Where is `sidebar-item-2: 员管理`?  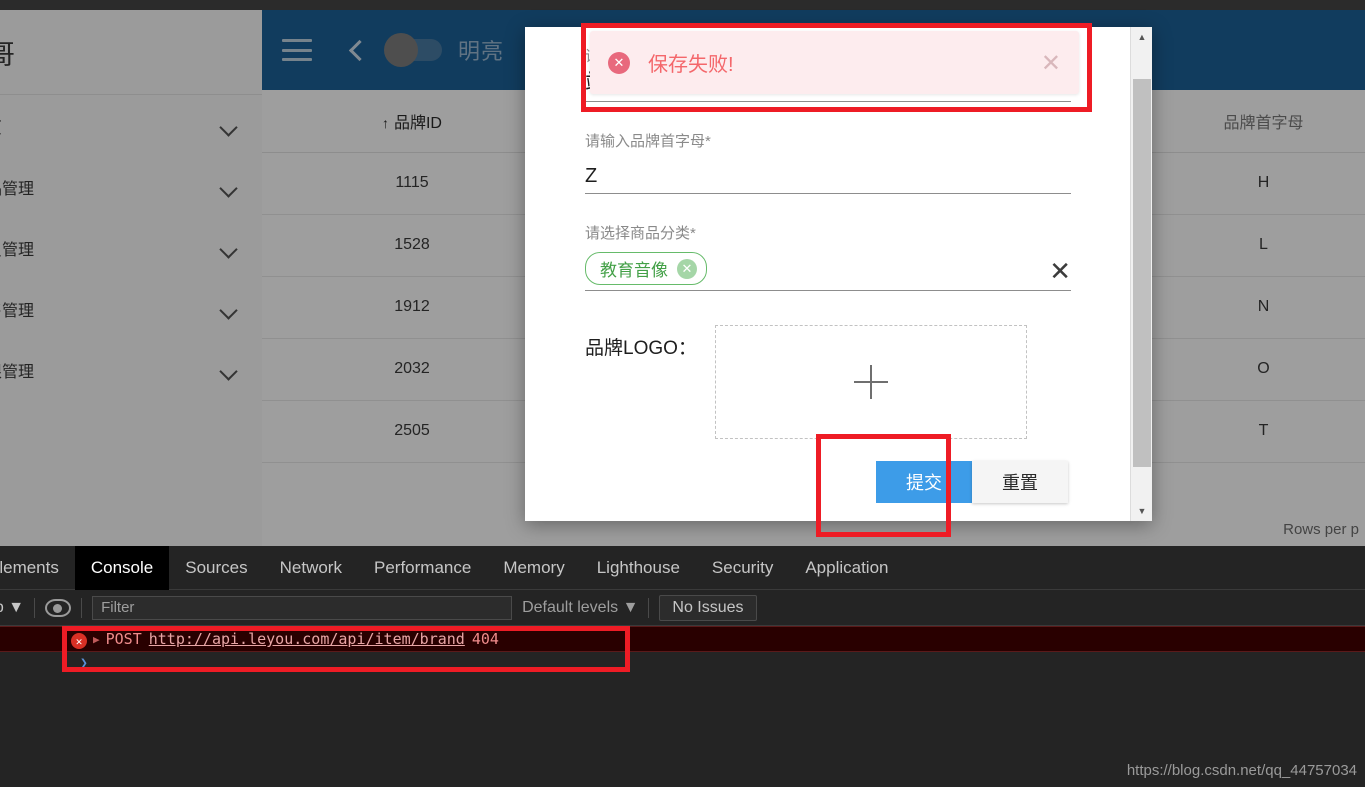 sidebar-item-2: 员管理 is located at coordinates (131, 247).